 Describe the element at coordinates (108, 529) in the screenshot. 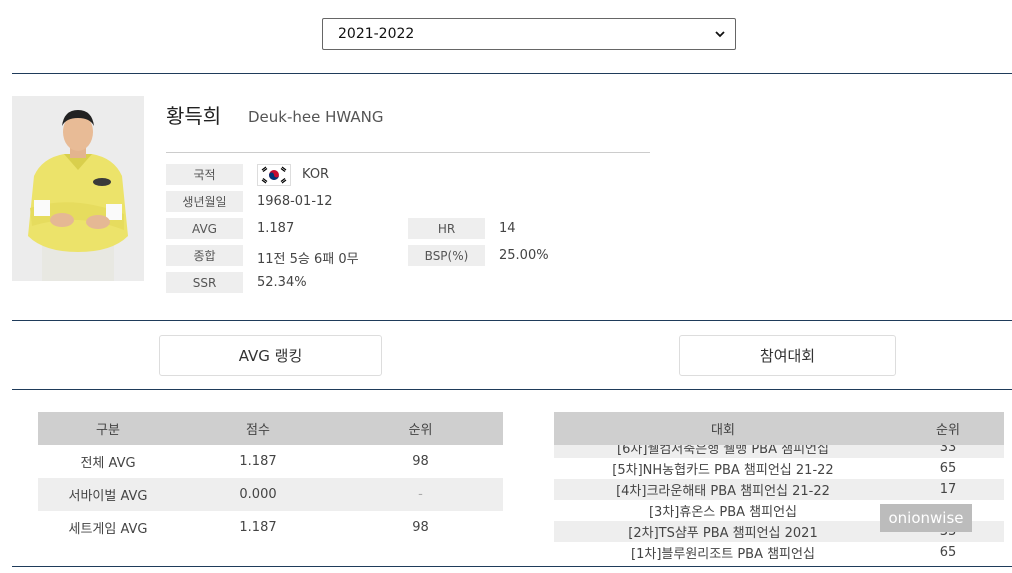

I see `row-category: 세트게임 AVG` at that location.